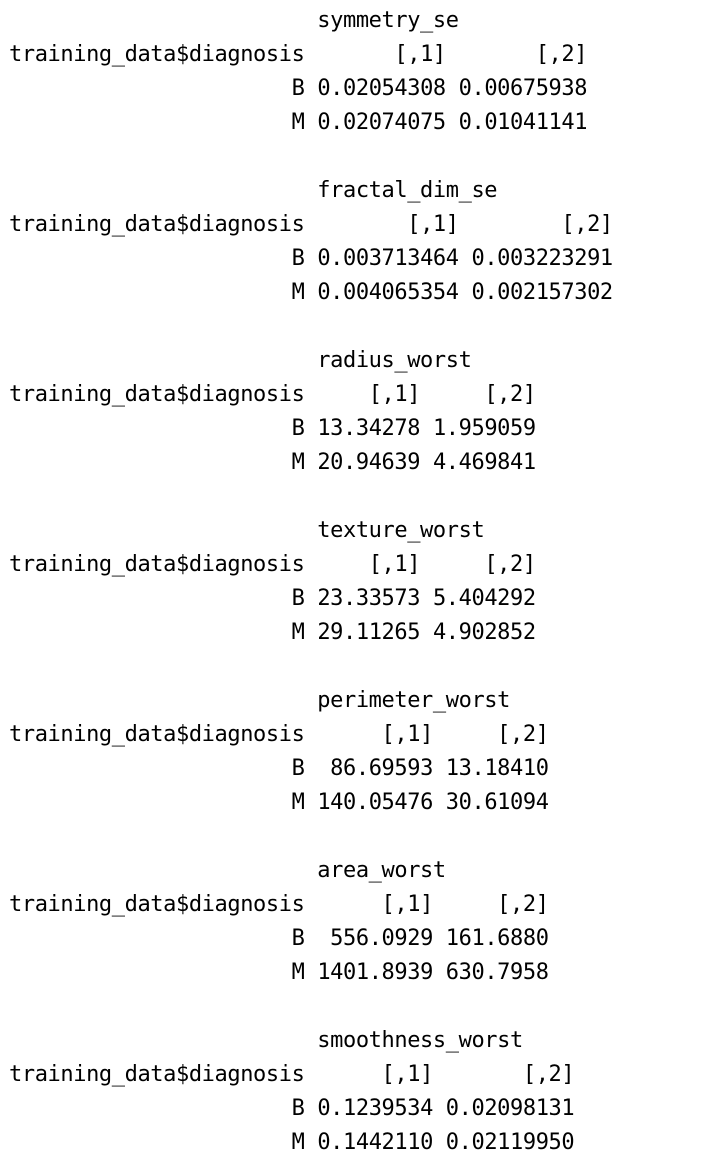 The image size is (714, 1174). I want to click on table-row: M 0.004065354 0.002157302, so click(311, 293).